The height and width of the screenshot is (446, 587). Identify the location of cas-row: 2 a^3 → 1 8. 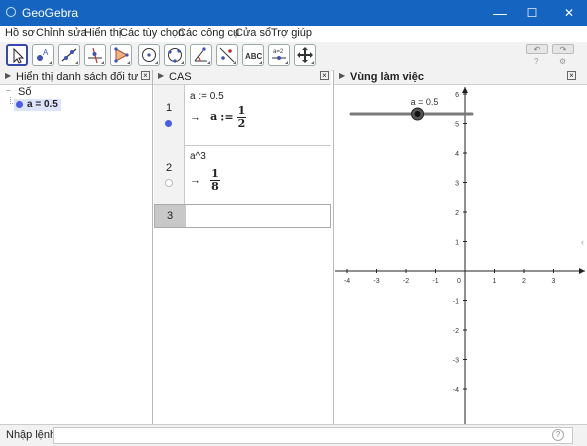
(242, 175).